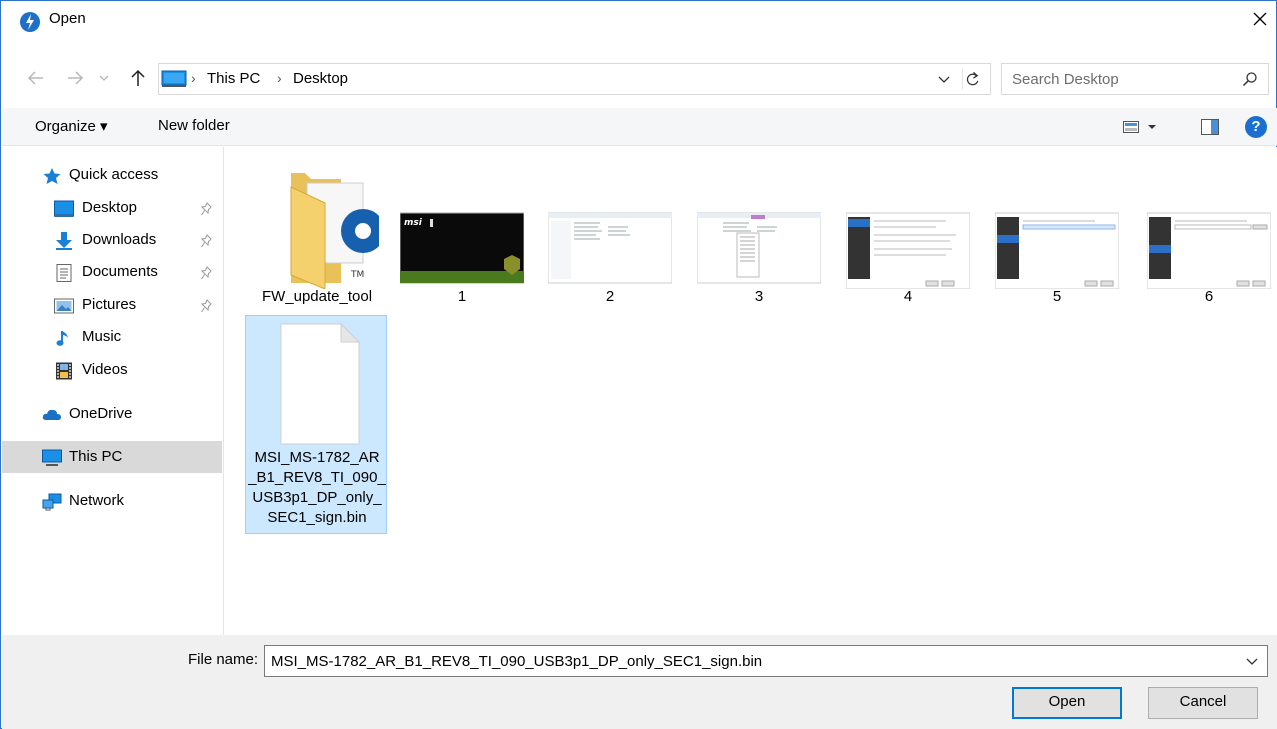 Image resolution: width=1277 pixels, height=729 pixels. I want to click on nav-item-quick-access: Quick access, so click(112, 175).